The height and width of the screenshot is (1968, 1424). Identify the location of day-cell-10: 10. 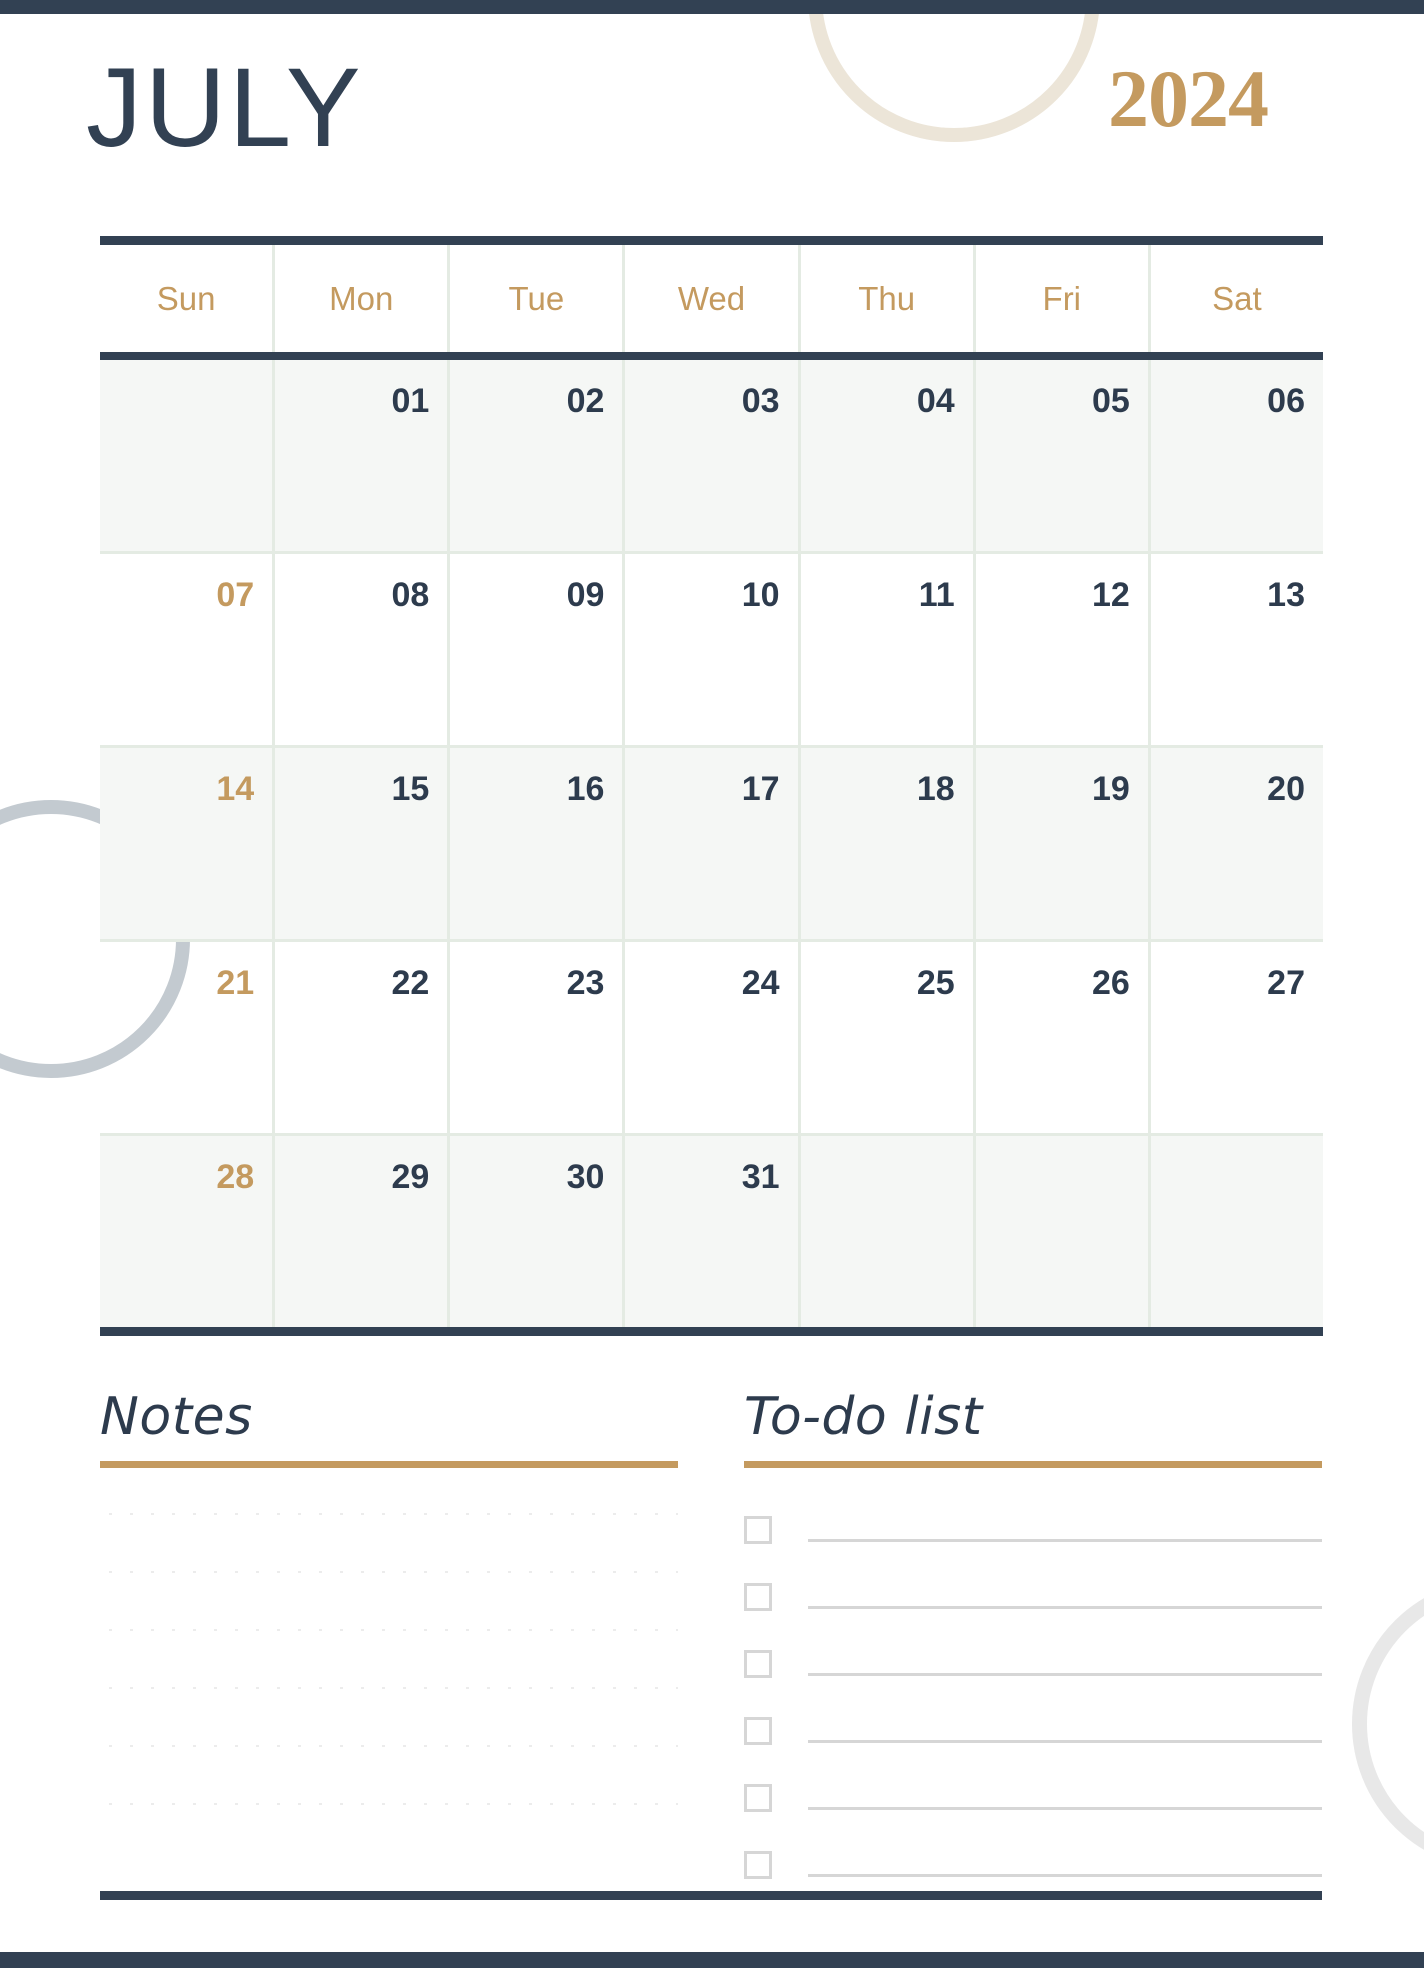
(709, 649).